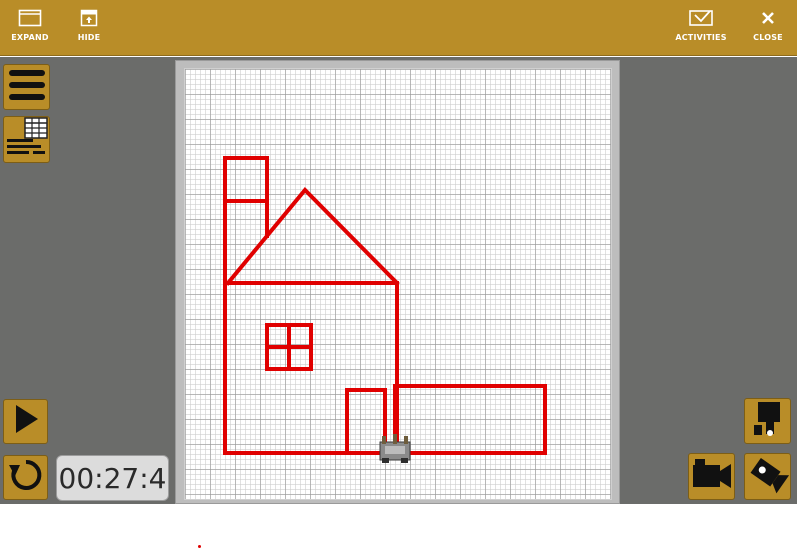 The height and width of the screenshot is (550, 797). Describe the element at coordinates (112, 478) in the screenshot. I see `elapsed-timer: 00:27:4` at that location.